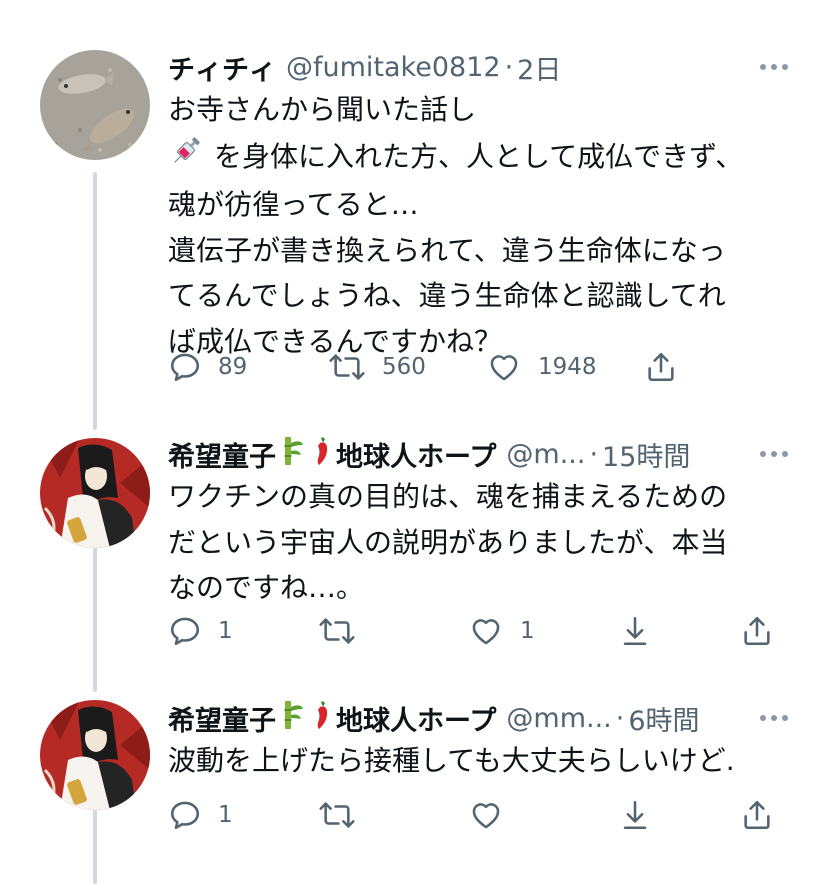  Describe the element at coordinates (451, 760) in the screenshot. I see `tweet-text-line: 波動を上げたら接種しても大丈夫らしいけど.` at that location.